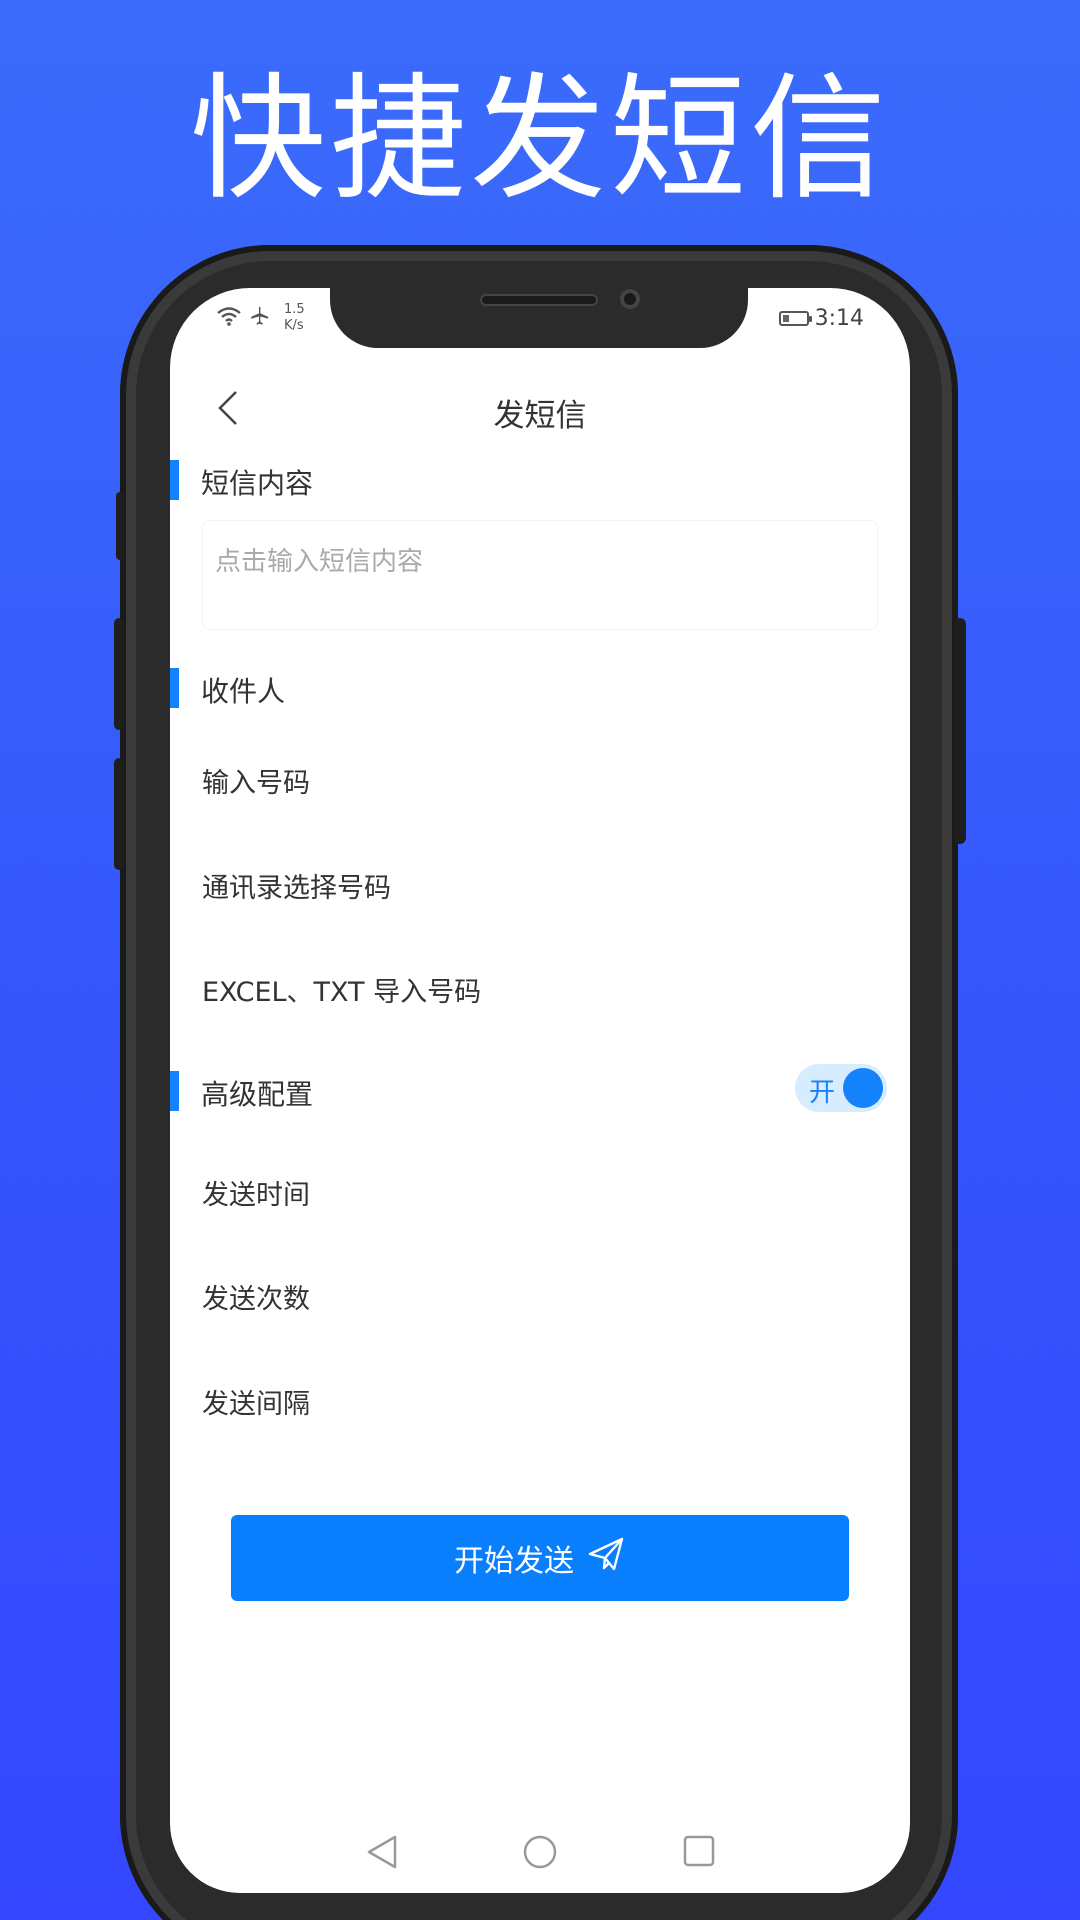 The height and width of the screenshot is (1920, 1080). I want to click on network-speed: 1.5 K/s, so click(294, 318).